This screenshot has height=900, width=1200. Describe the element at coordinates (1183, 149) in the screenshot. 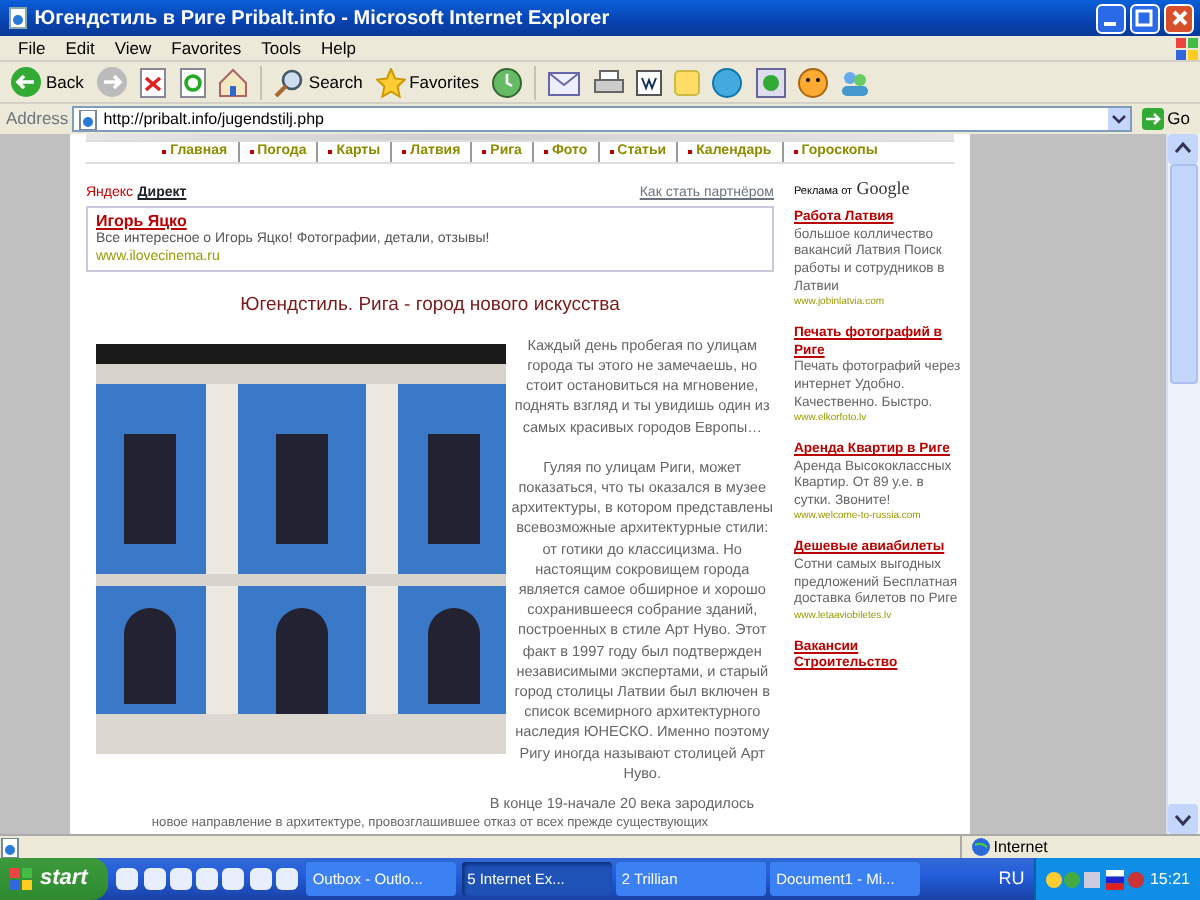

I see `scroll-up-icon` at that location.